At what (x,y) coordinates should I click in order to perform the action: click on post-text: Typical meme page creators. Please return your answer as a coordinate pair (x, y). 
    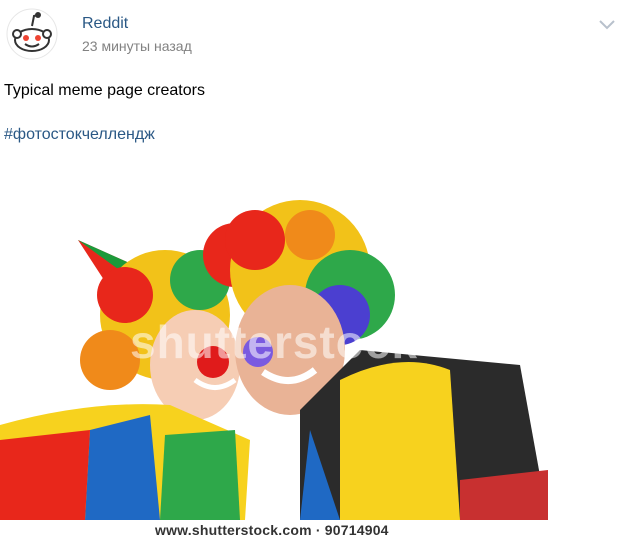
    Looking at the image, I should click on (104, 90).